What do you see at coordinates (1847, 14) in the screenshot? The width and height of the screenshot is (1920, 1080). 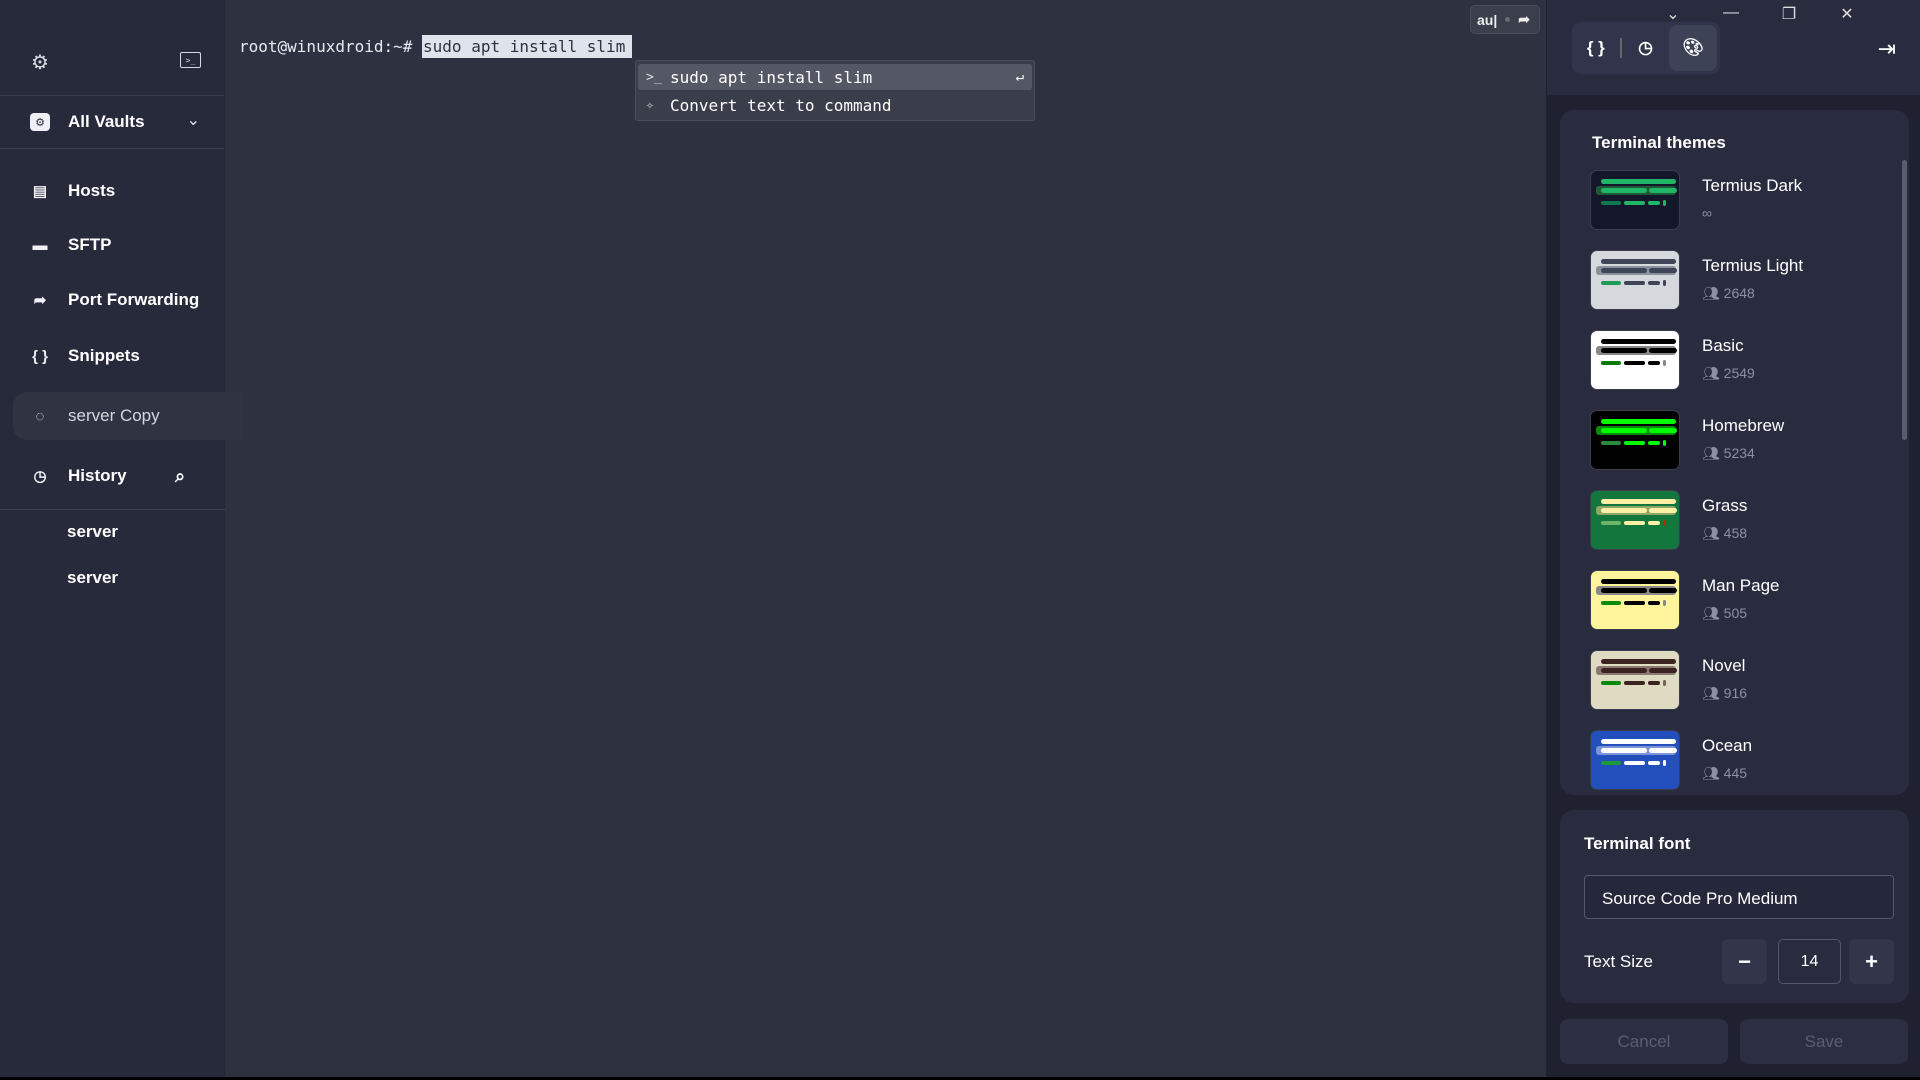 I see `close-icon: ✕` at bounding box center [1847, 14].